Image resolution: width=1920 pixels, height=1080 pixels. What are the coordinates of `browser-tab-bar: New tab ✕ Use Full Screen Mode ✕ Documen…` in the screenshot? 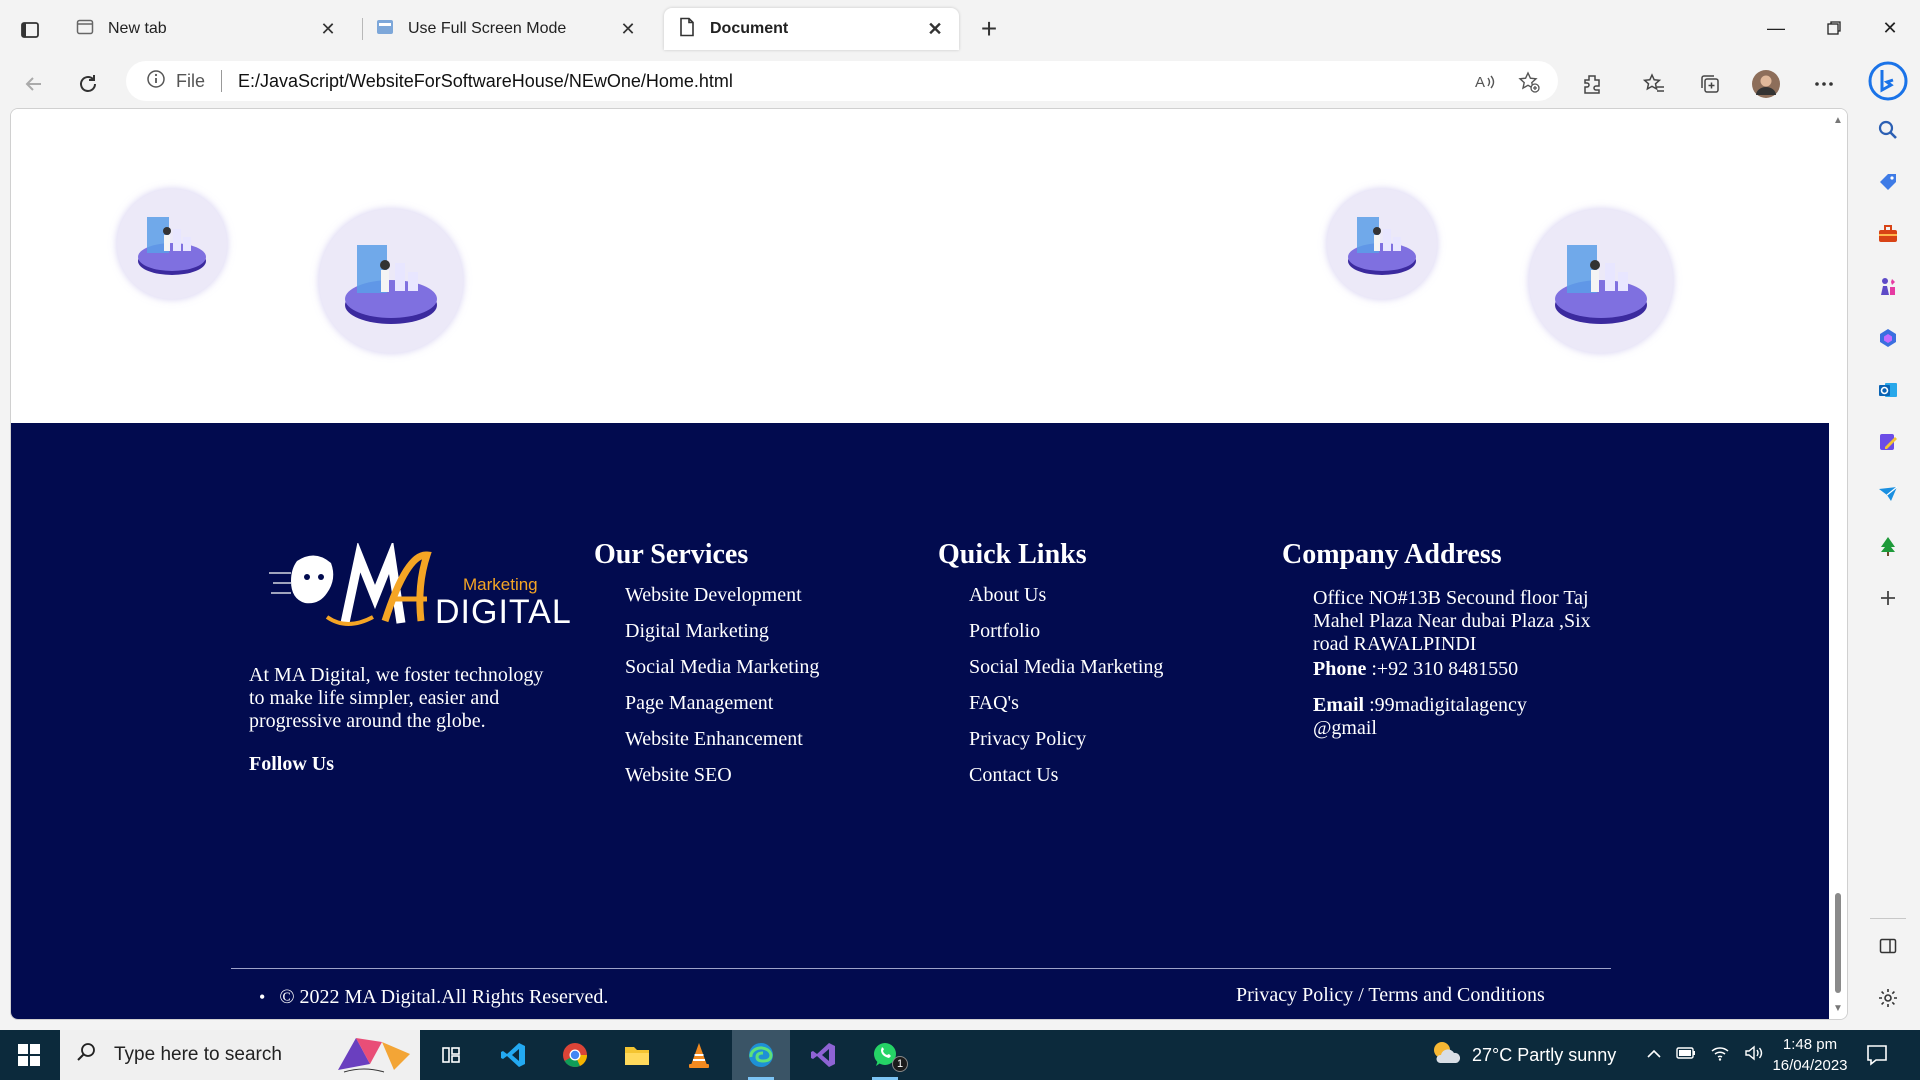 It's located at (960, 29).